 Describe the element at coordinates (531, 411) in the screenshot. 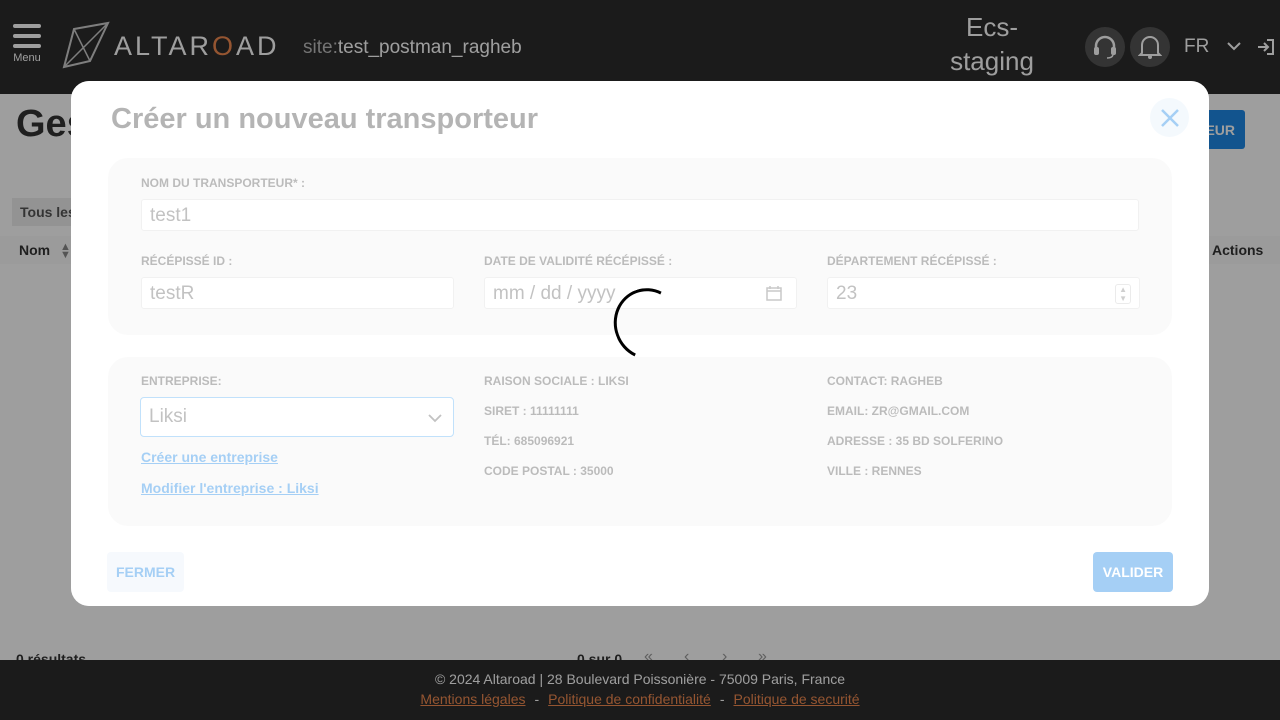

I see `siret-info: SIRET : 11111111` at that location.